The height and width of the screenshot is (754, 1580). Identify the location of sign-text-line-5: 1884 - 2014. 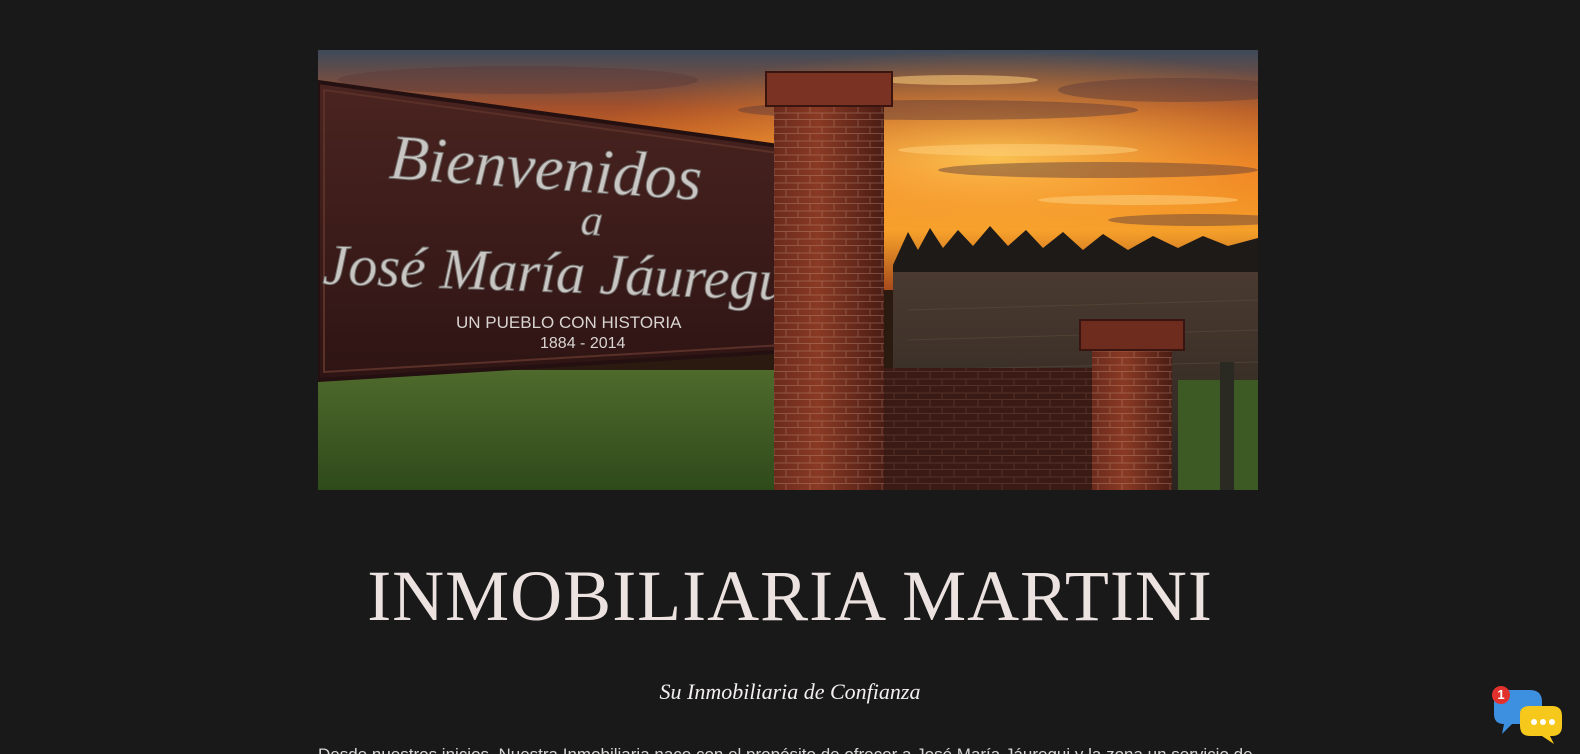
(583, 343).